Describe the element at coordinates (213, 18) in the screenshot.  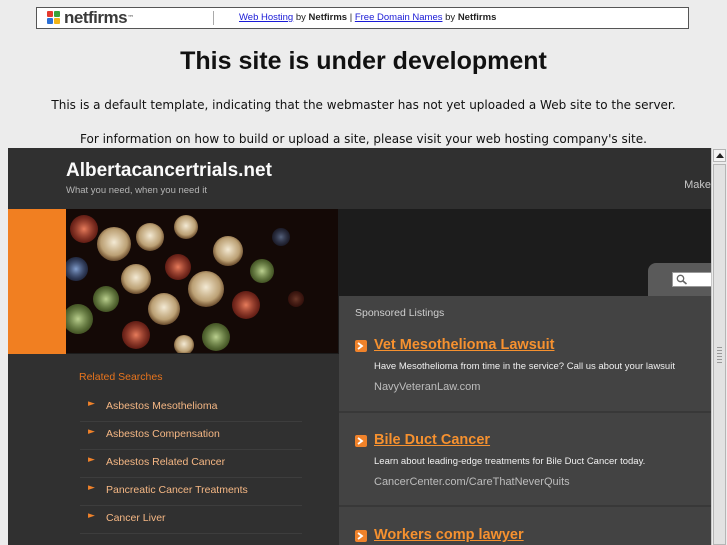
I see `banner-divider` at that location.